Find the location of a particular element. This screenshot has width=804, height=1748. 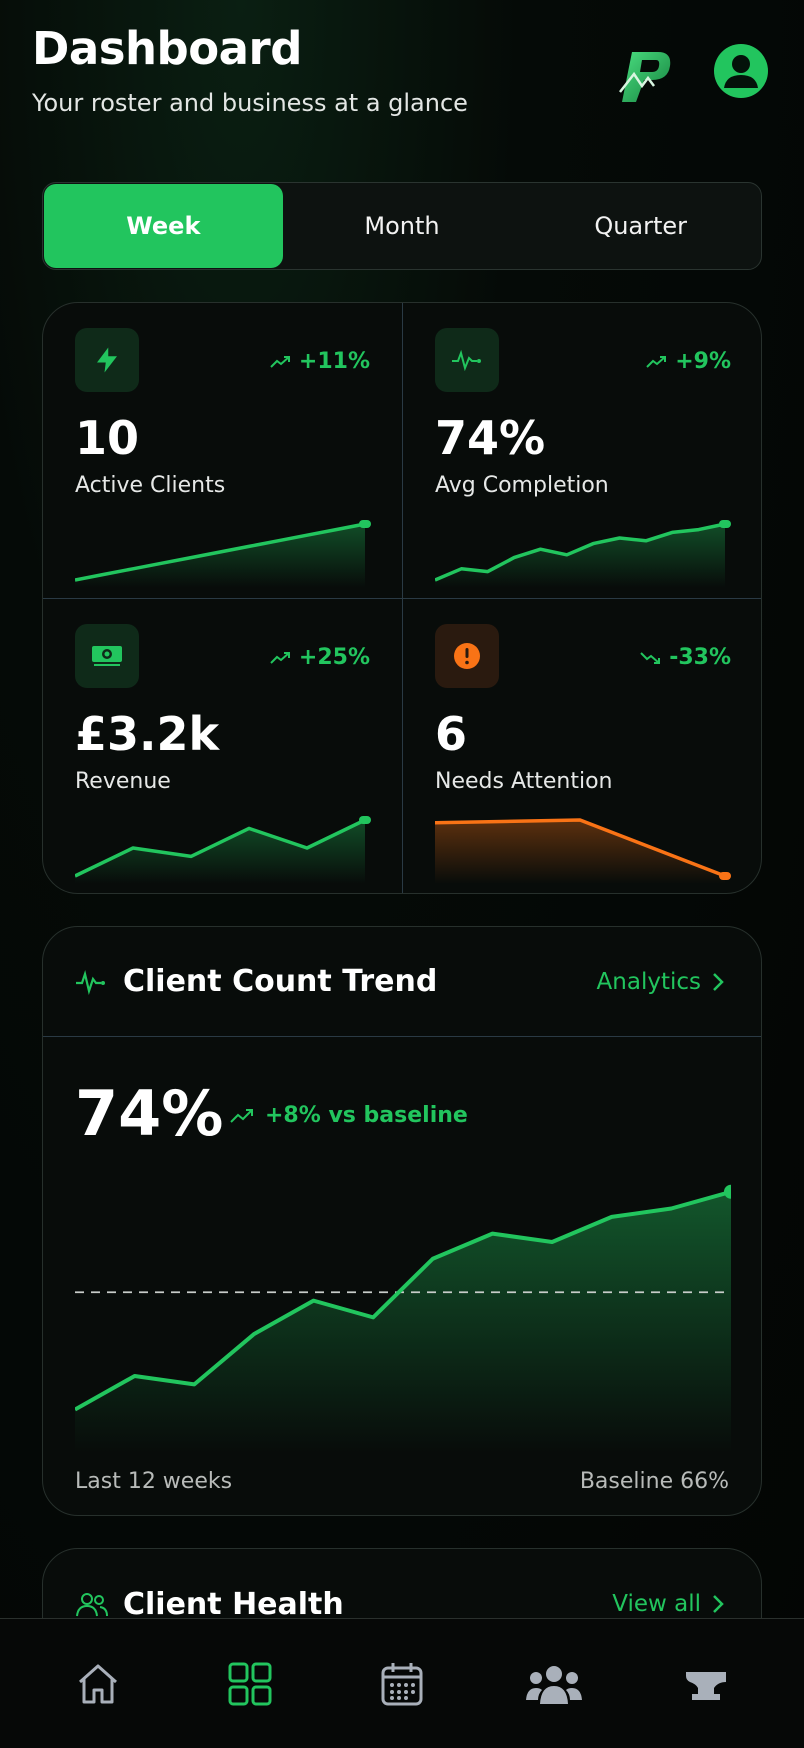

trend-value: 74% is located at coordinates (149, 1113).